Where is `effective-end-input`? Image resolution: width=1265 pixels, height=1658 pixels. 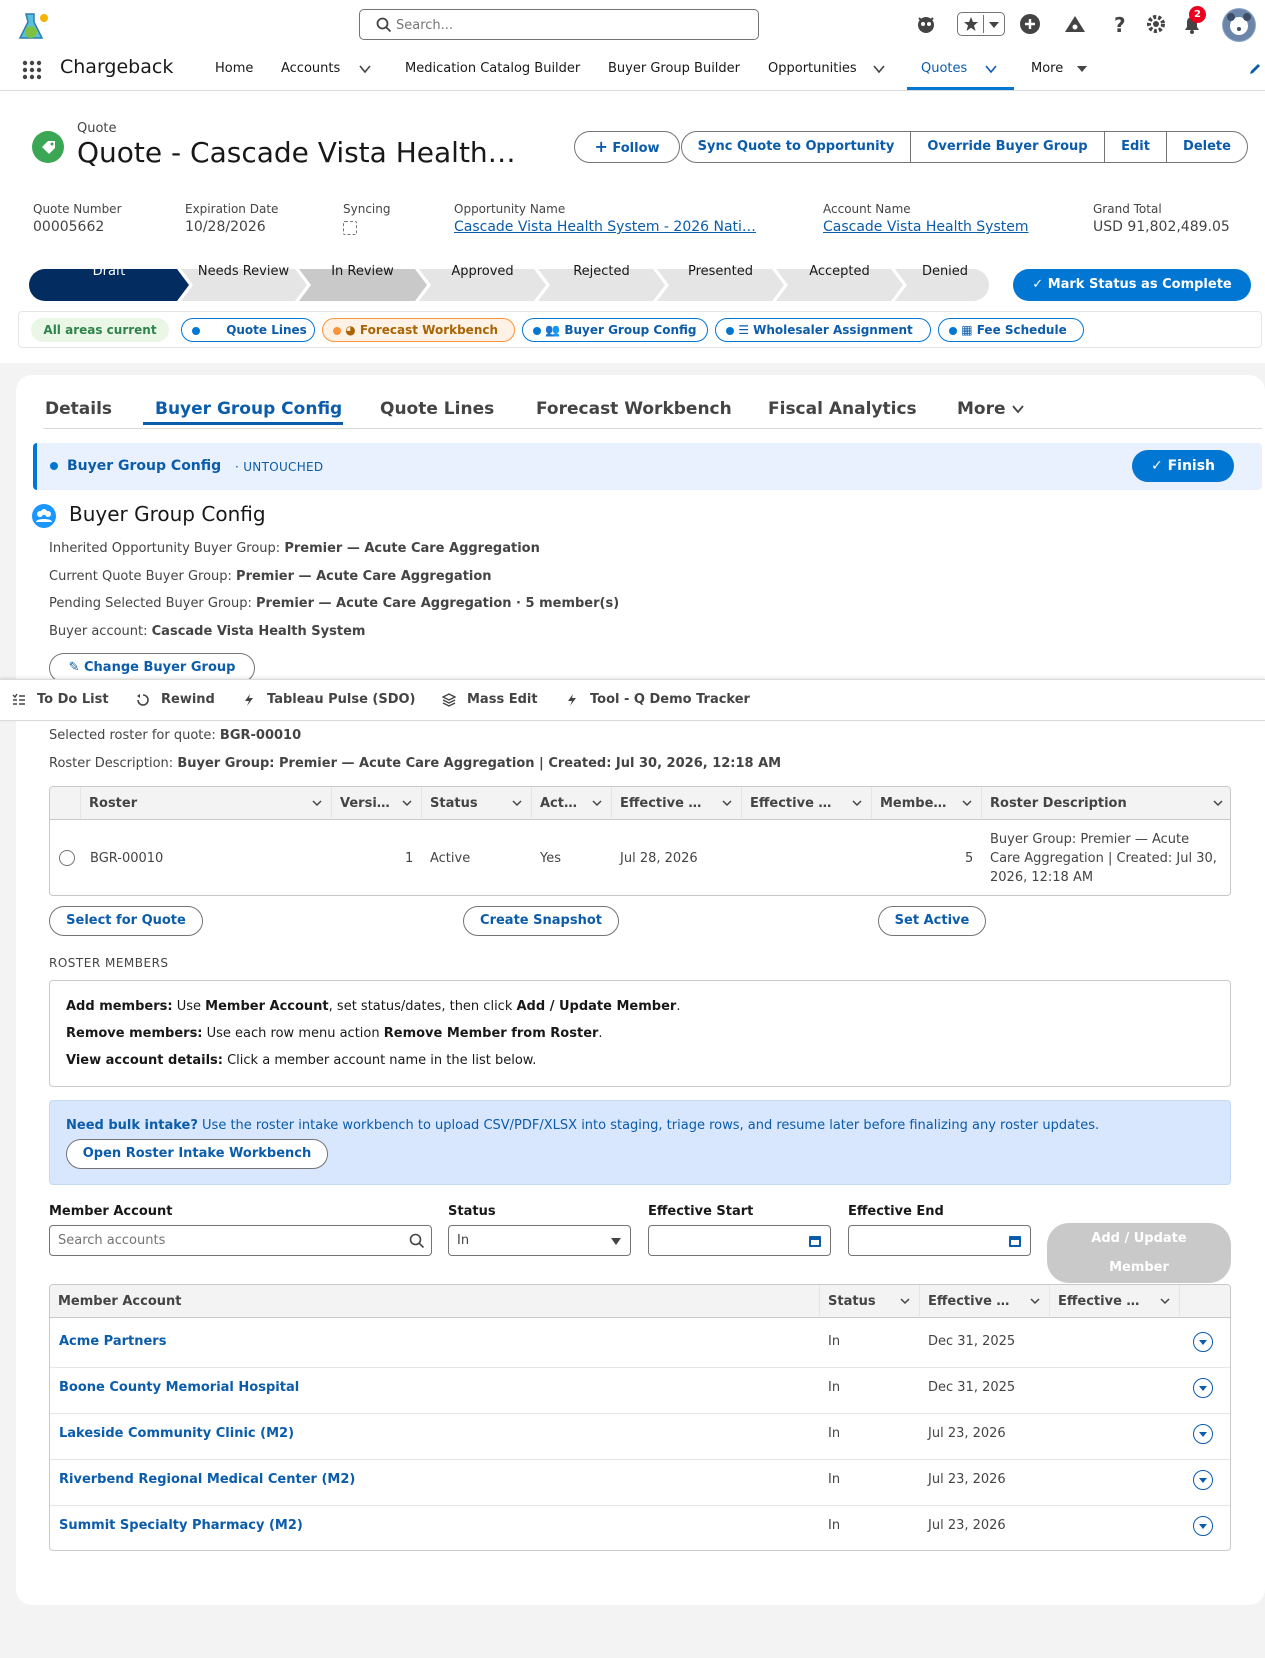
effective-end-input is located at coordinates (939, 1240).